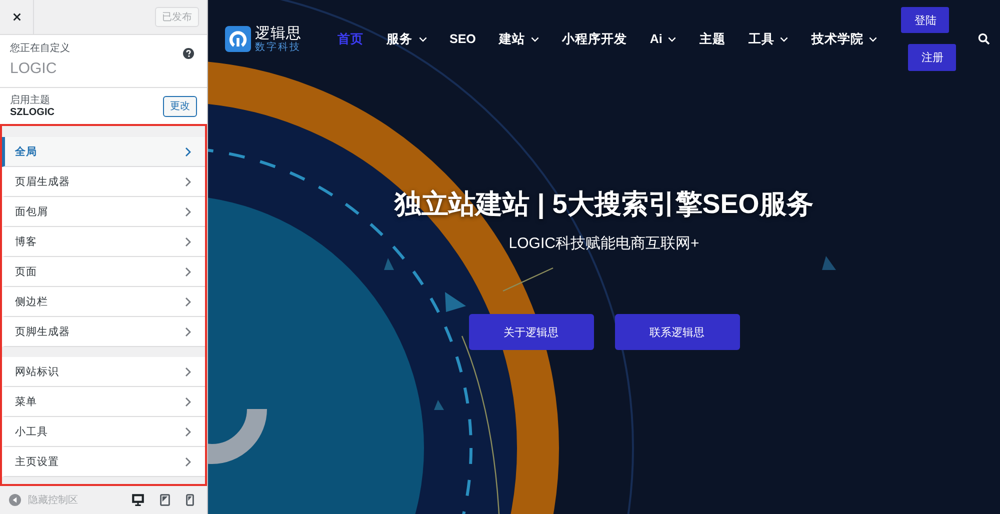 Image resolution: width=1000 pixels, height=514 pixels. Describe the element at coordinates (663, 39) in the screenshot. I see `nav-link: Ai` at that location.